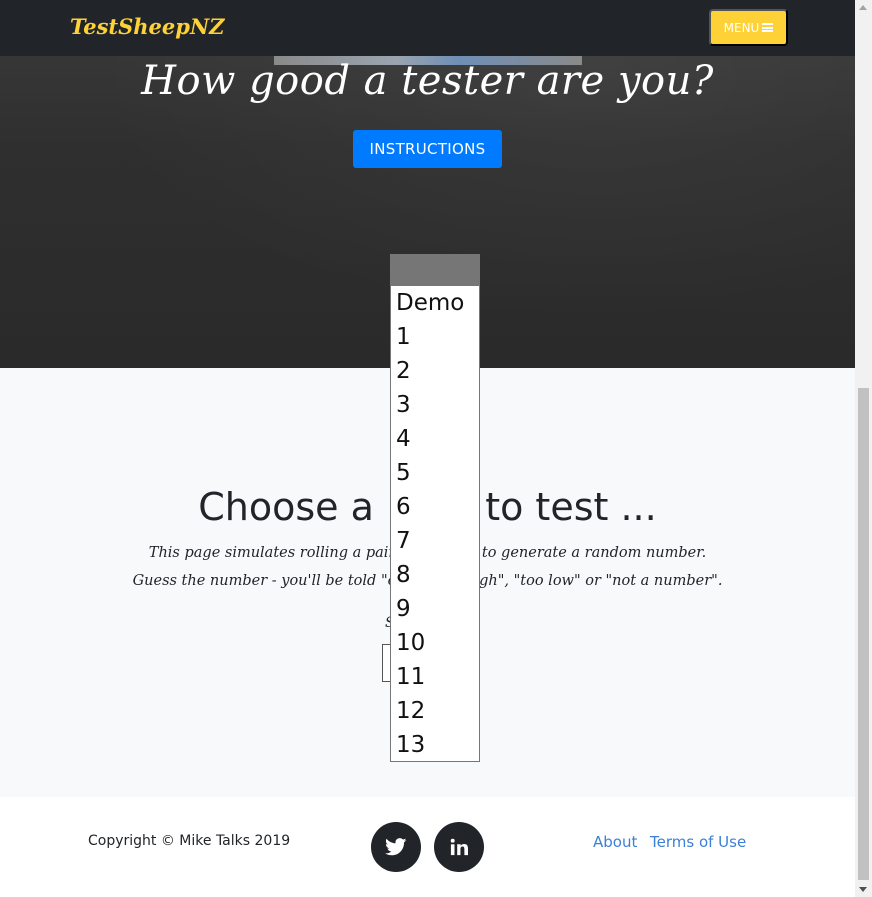 The height and width of the screenshot is (897, 872). What do you see at coordinates (189, 841) in the screenshot?
I see `copyright-text: Copyright © Mike Talks 2019` at bounding box center [189, 841].